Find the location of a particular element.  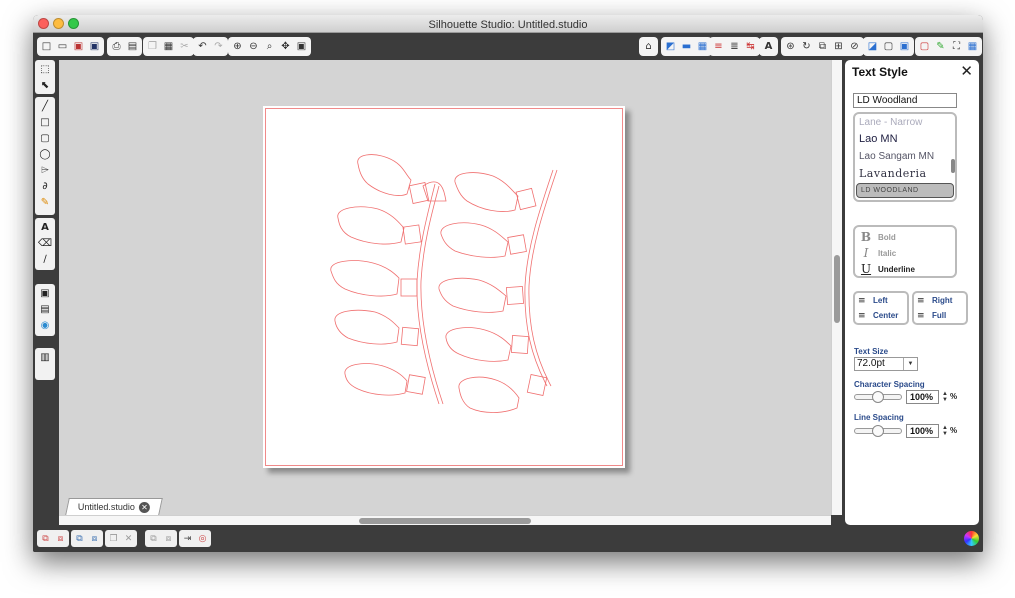

font-list-item: Lao MN is located at coordinates (905, 139).